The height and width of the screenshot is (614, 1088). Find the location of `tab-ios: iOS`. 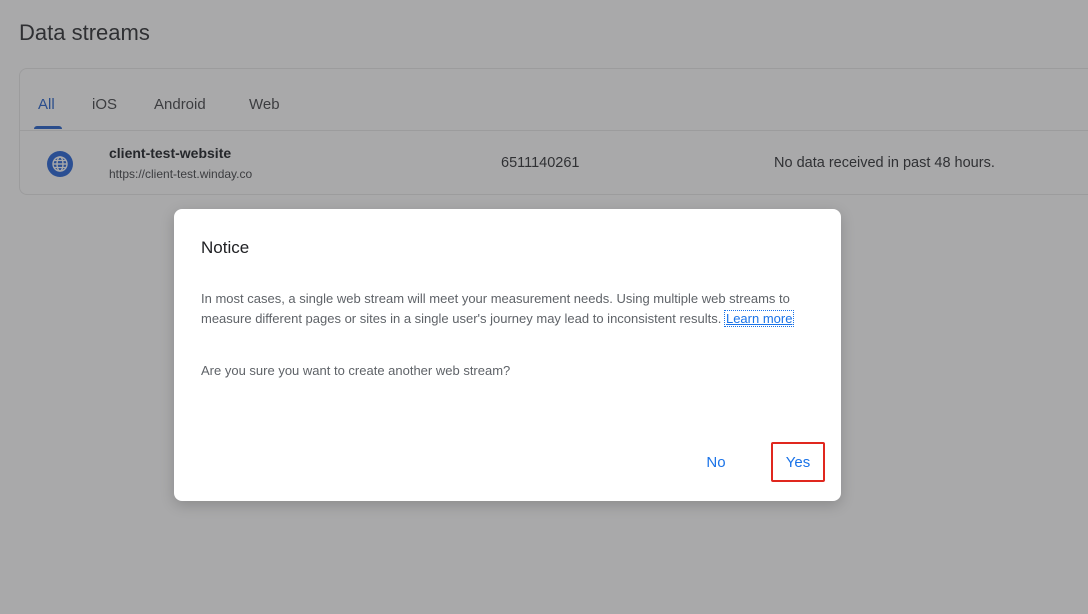

tab-ios: iOS is located at coordinates (104, 104).